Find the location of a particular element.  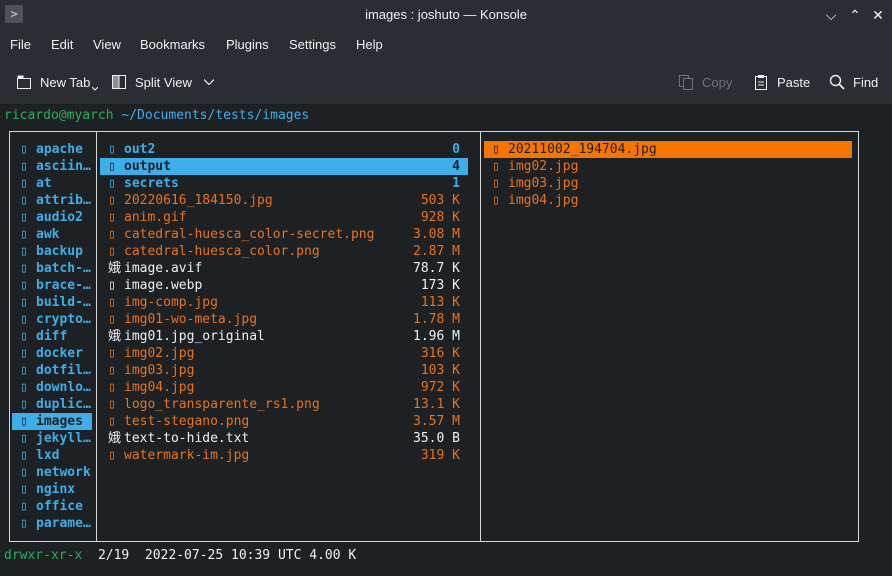

preview-item: ▯ img02.jpg is located at coordinates (668, 166).